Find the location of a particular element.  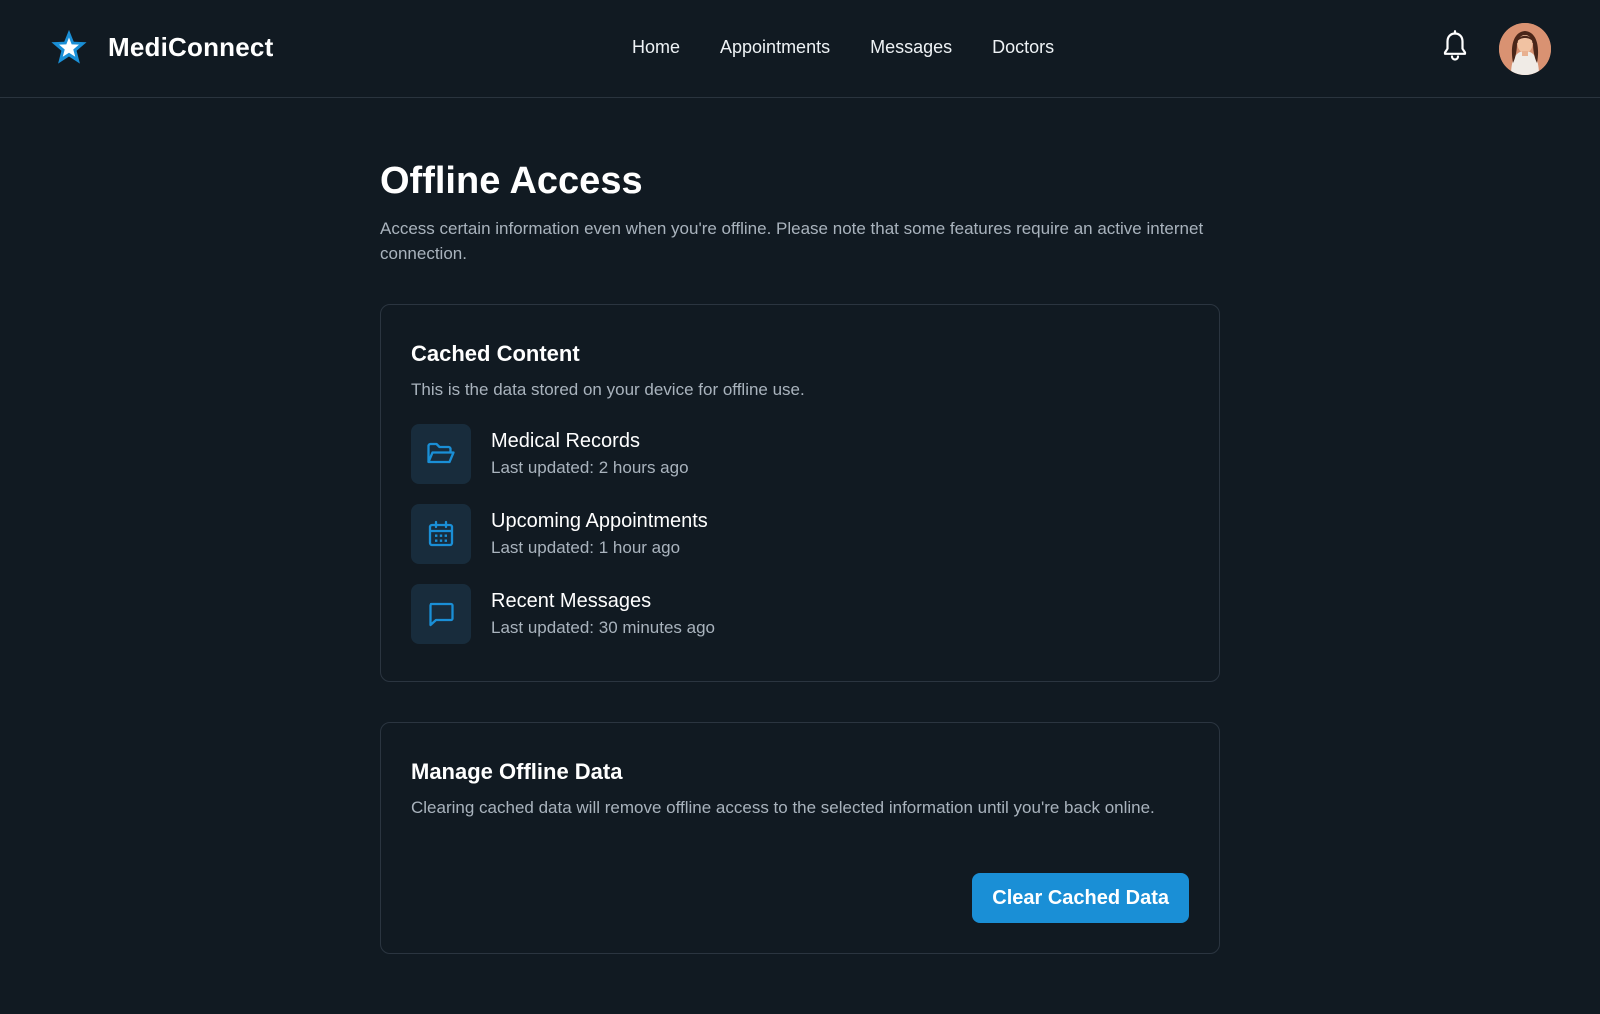

main-nav: Home Appointments Messages Doctors is located at coordinates (843, 47).